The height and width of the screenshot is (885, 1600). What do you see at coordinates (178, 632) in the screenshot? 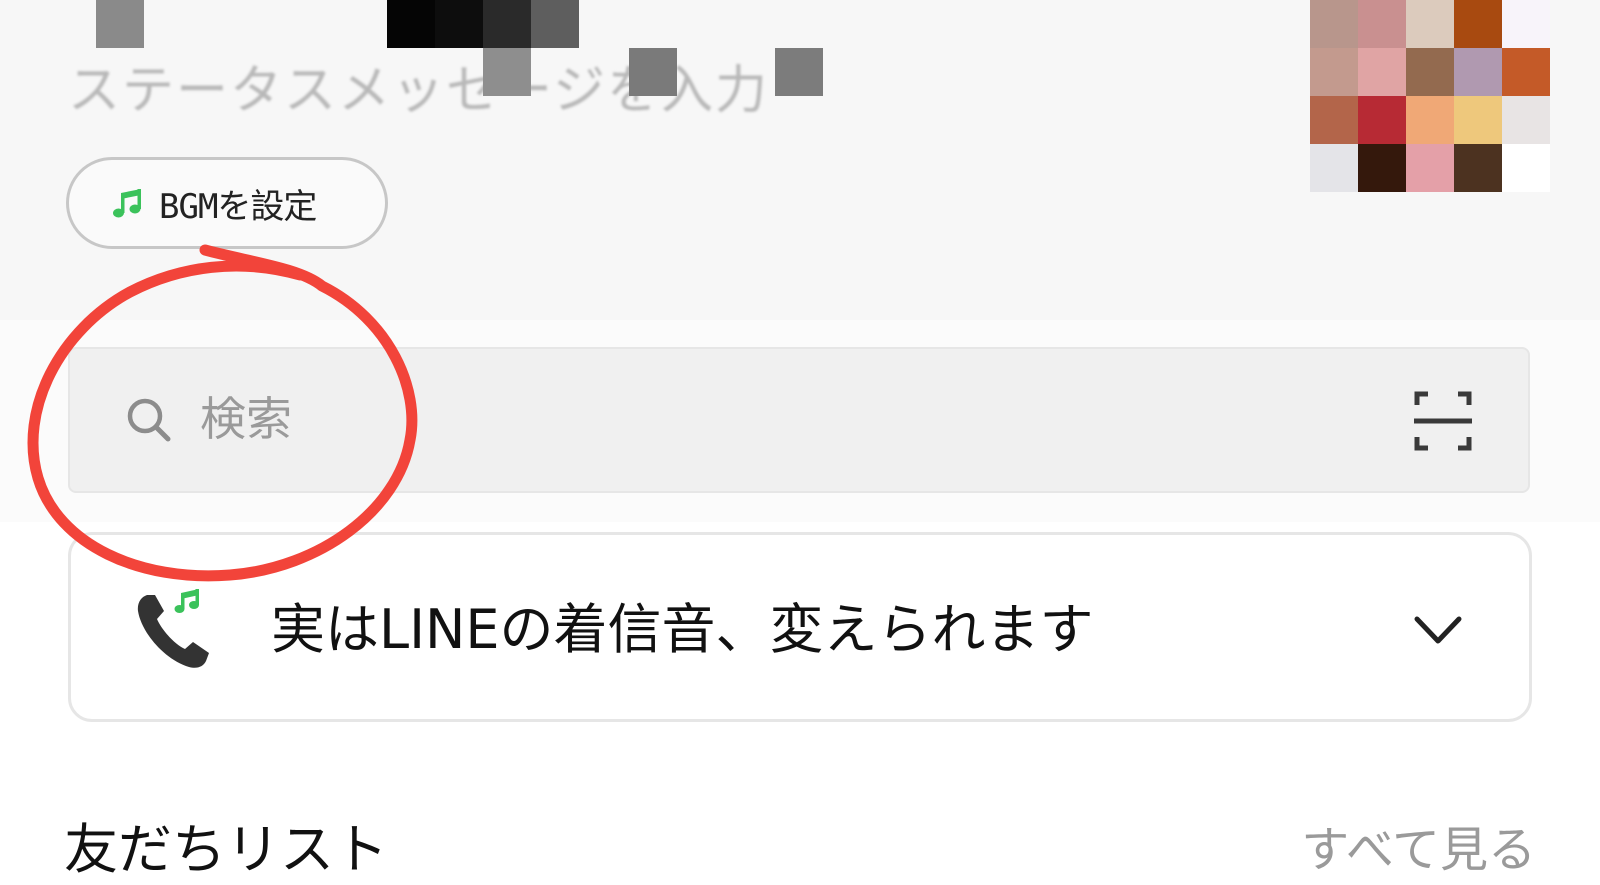
I see `phone-ringtone-icon` at bounding box center [178, 632].